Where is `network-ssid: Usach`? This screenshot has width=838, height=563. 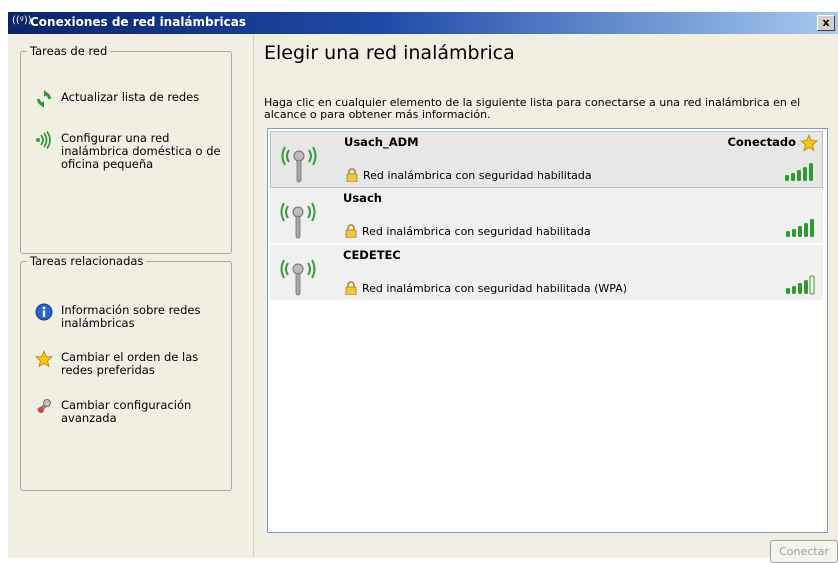
network-ssid: Usach is located at coordinates (362, 198).